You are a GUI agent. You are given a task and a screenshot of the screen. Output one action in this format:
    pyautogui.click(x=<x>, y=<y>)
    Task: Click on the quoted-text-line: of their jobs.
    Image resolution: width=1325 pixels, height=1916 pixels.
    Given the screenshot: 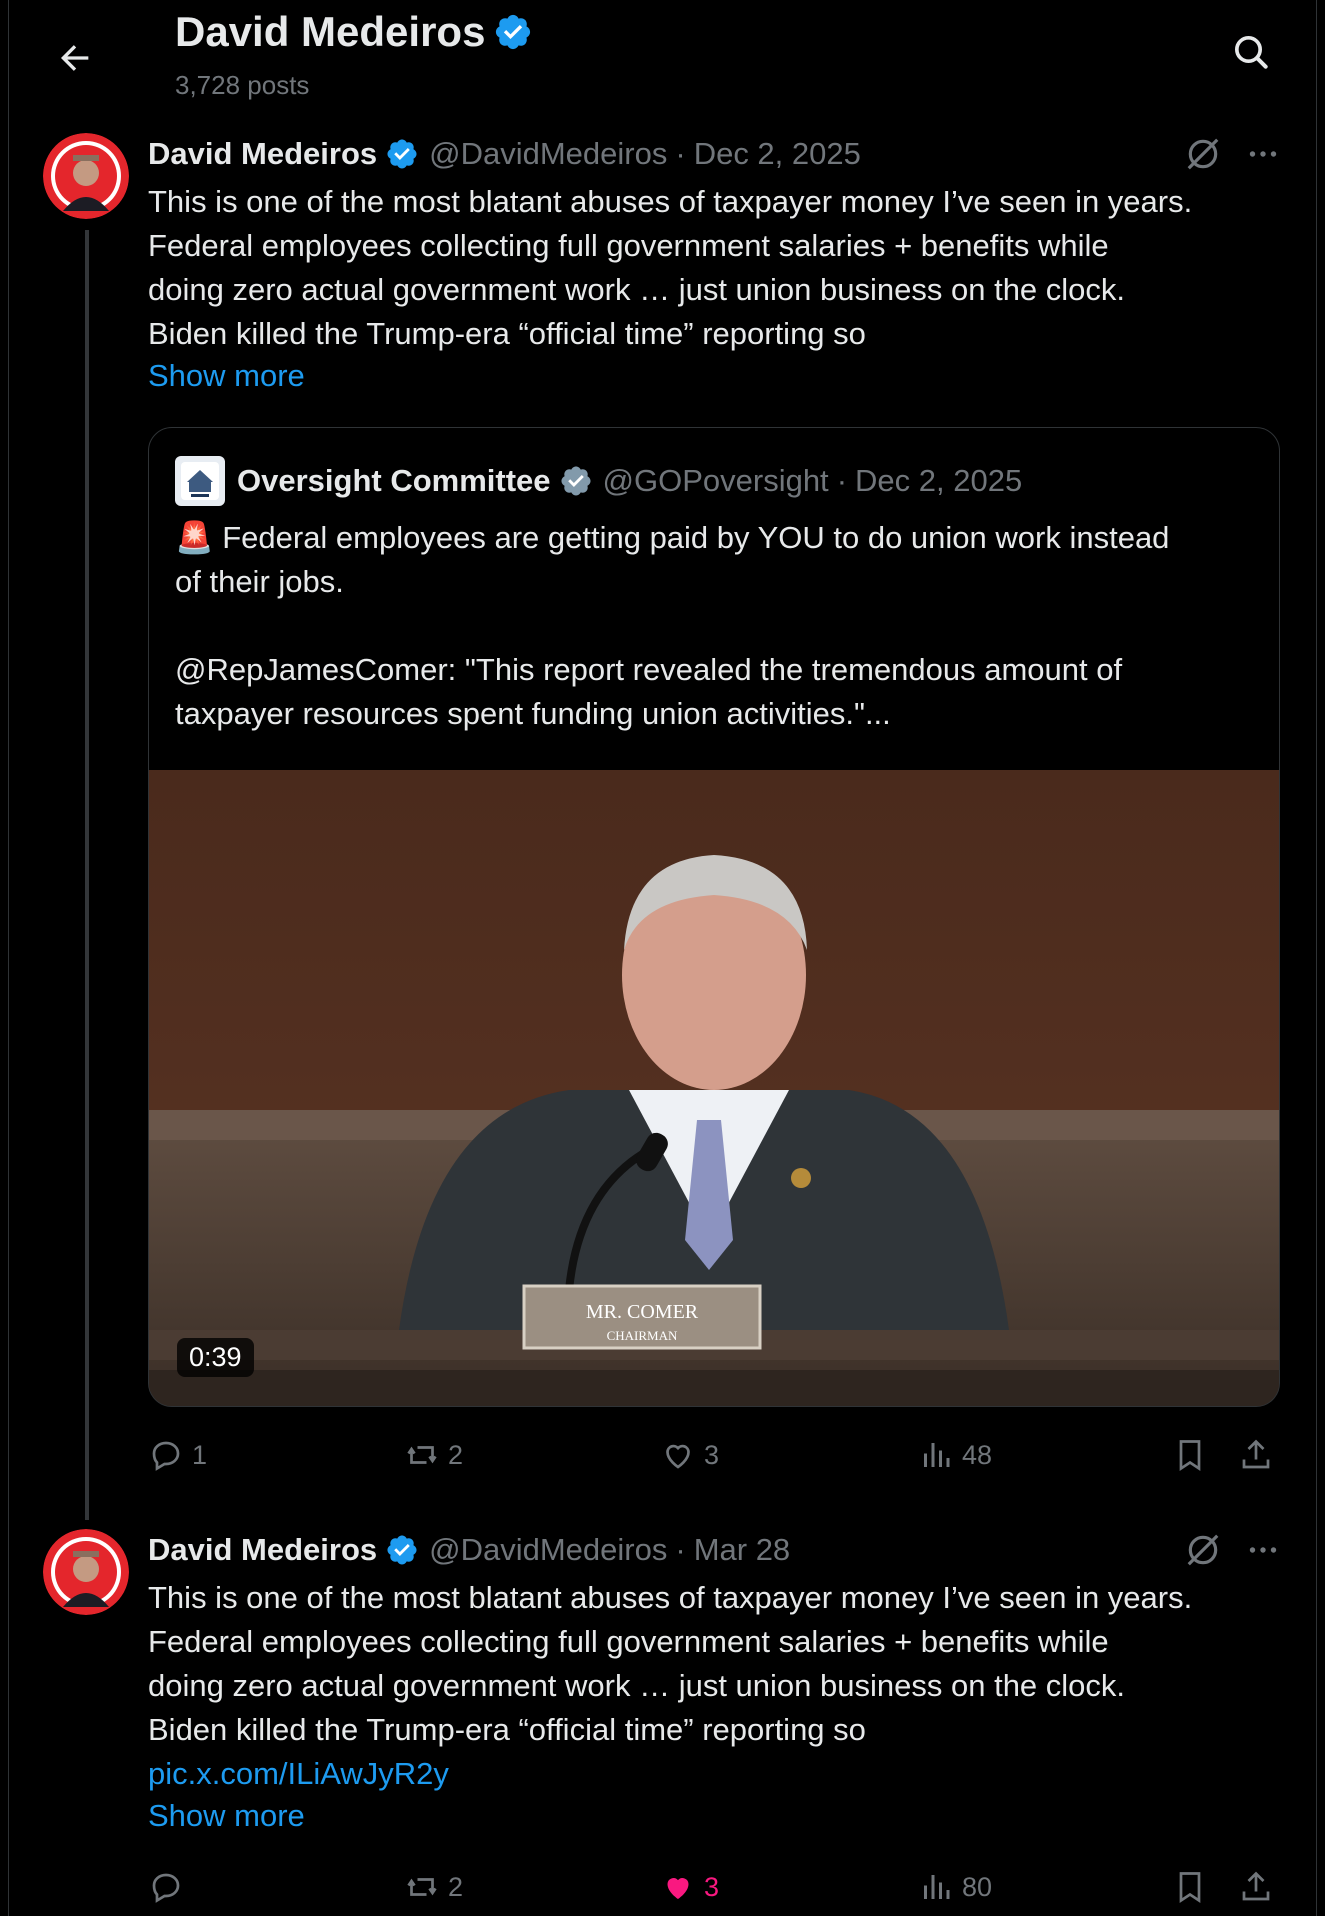 What is the action you would take?
    pyautogui.click(x=259, y=581)
    